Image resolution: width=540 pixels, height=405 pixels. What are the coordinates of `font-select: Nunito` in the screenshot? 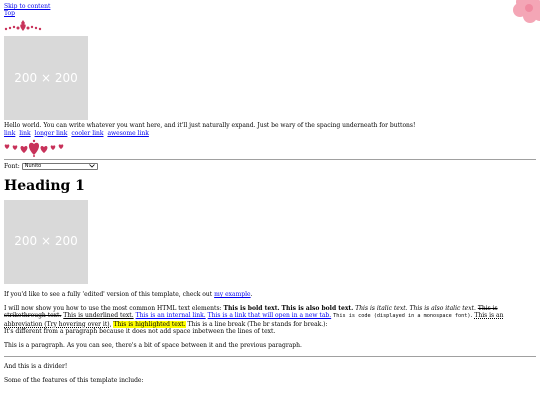 It's located at (59, 166).